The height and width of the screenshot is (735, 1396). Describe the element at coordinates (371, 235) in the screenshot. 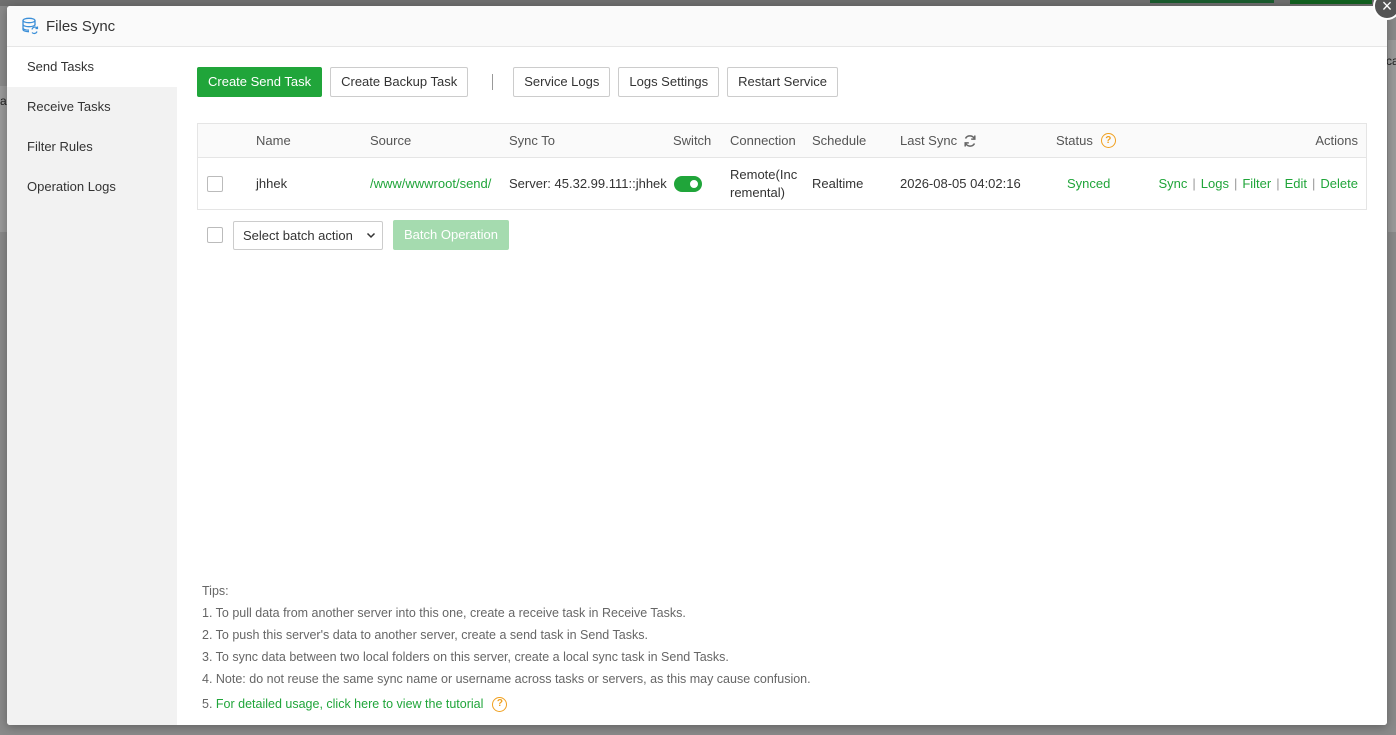

I see `chevron-down-icon` at that location.